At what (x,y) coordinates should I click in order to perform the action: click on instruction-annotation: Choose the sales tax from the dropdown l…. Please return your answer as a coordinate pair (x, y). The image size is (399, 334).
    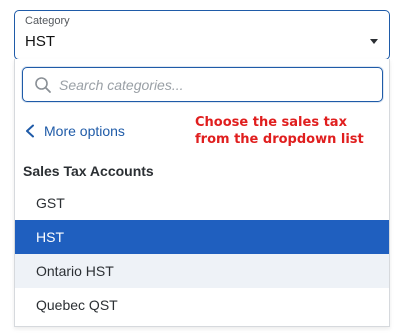
    Looking at the image, I should click on (290, 131).